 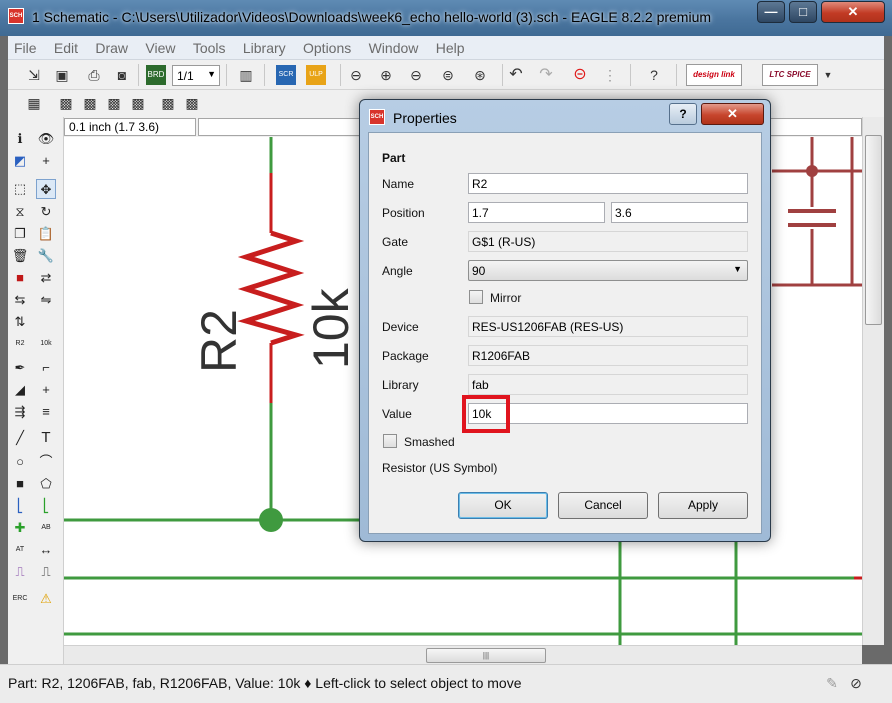 What do you see at coordinates (580, 75) in the screenshot?
I see `stop-icon: ⊝` at bounding box center [580, 75].